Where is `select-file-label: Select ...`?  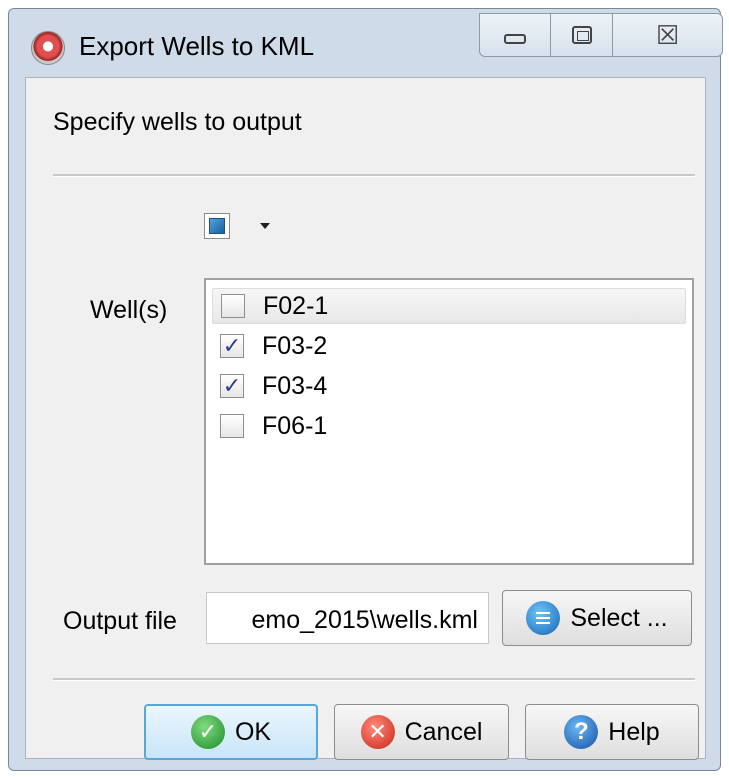
select-file-label: Select ... is located at coordinates (619, 617).